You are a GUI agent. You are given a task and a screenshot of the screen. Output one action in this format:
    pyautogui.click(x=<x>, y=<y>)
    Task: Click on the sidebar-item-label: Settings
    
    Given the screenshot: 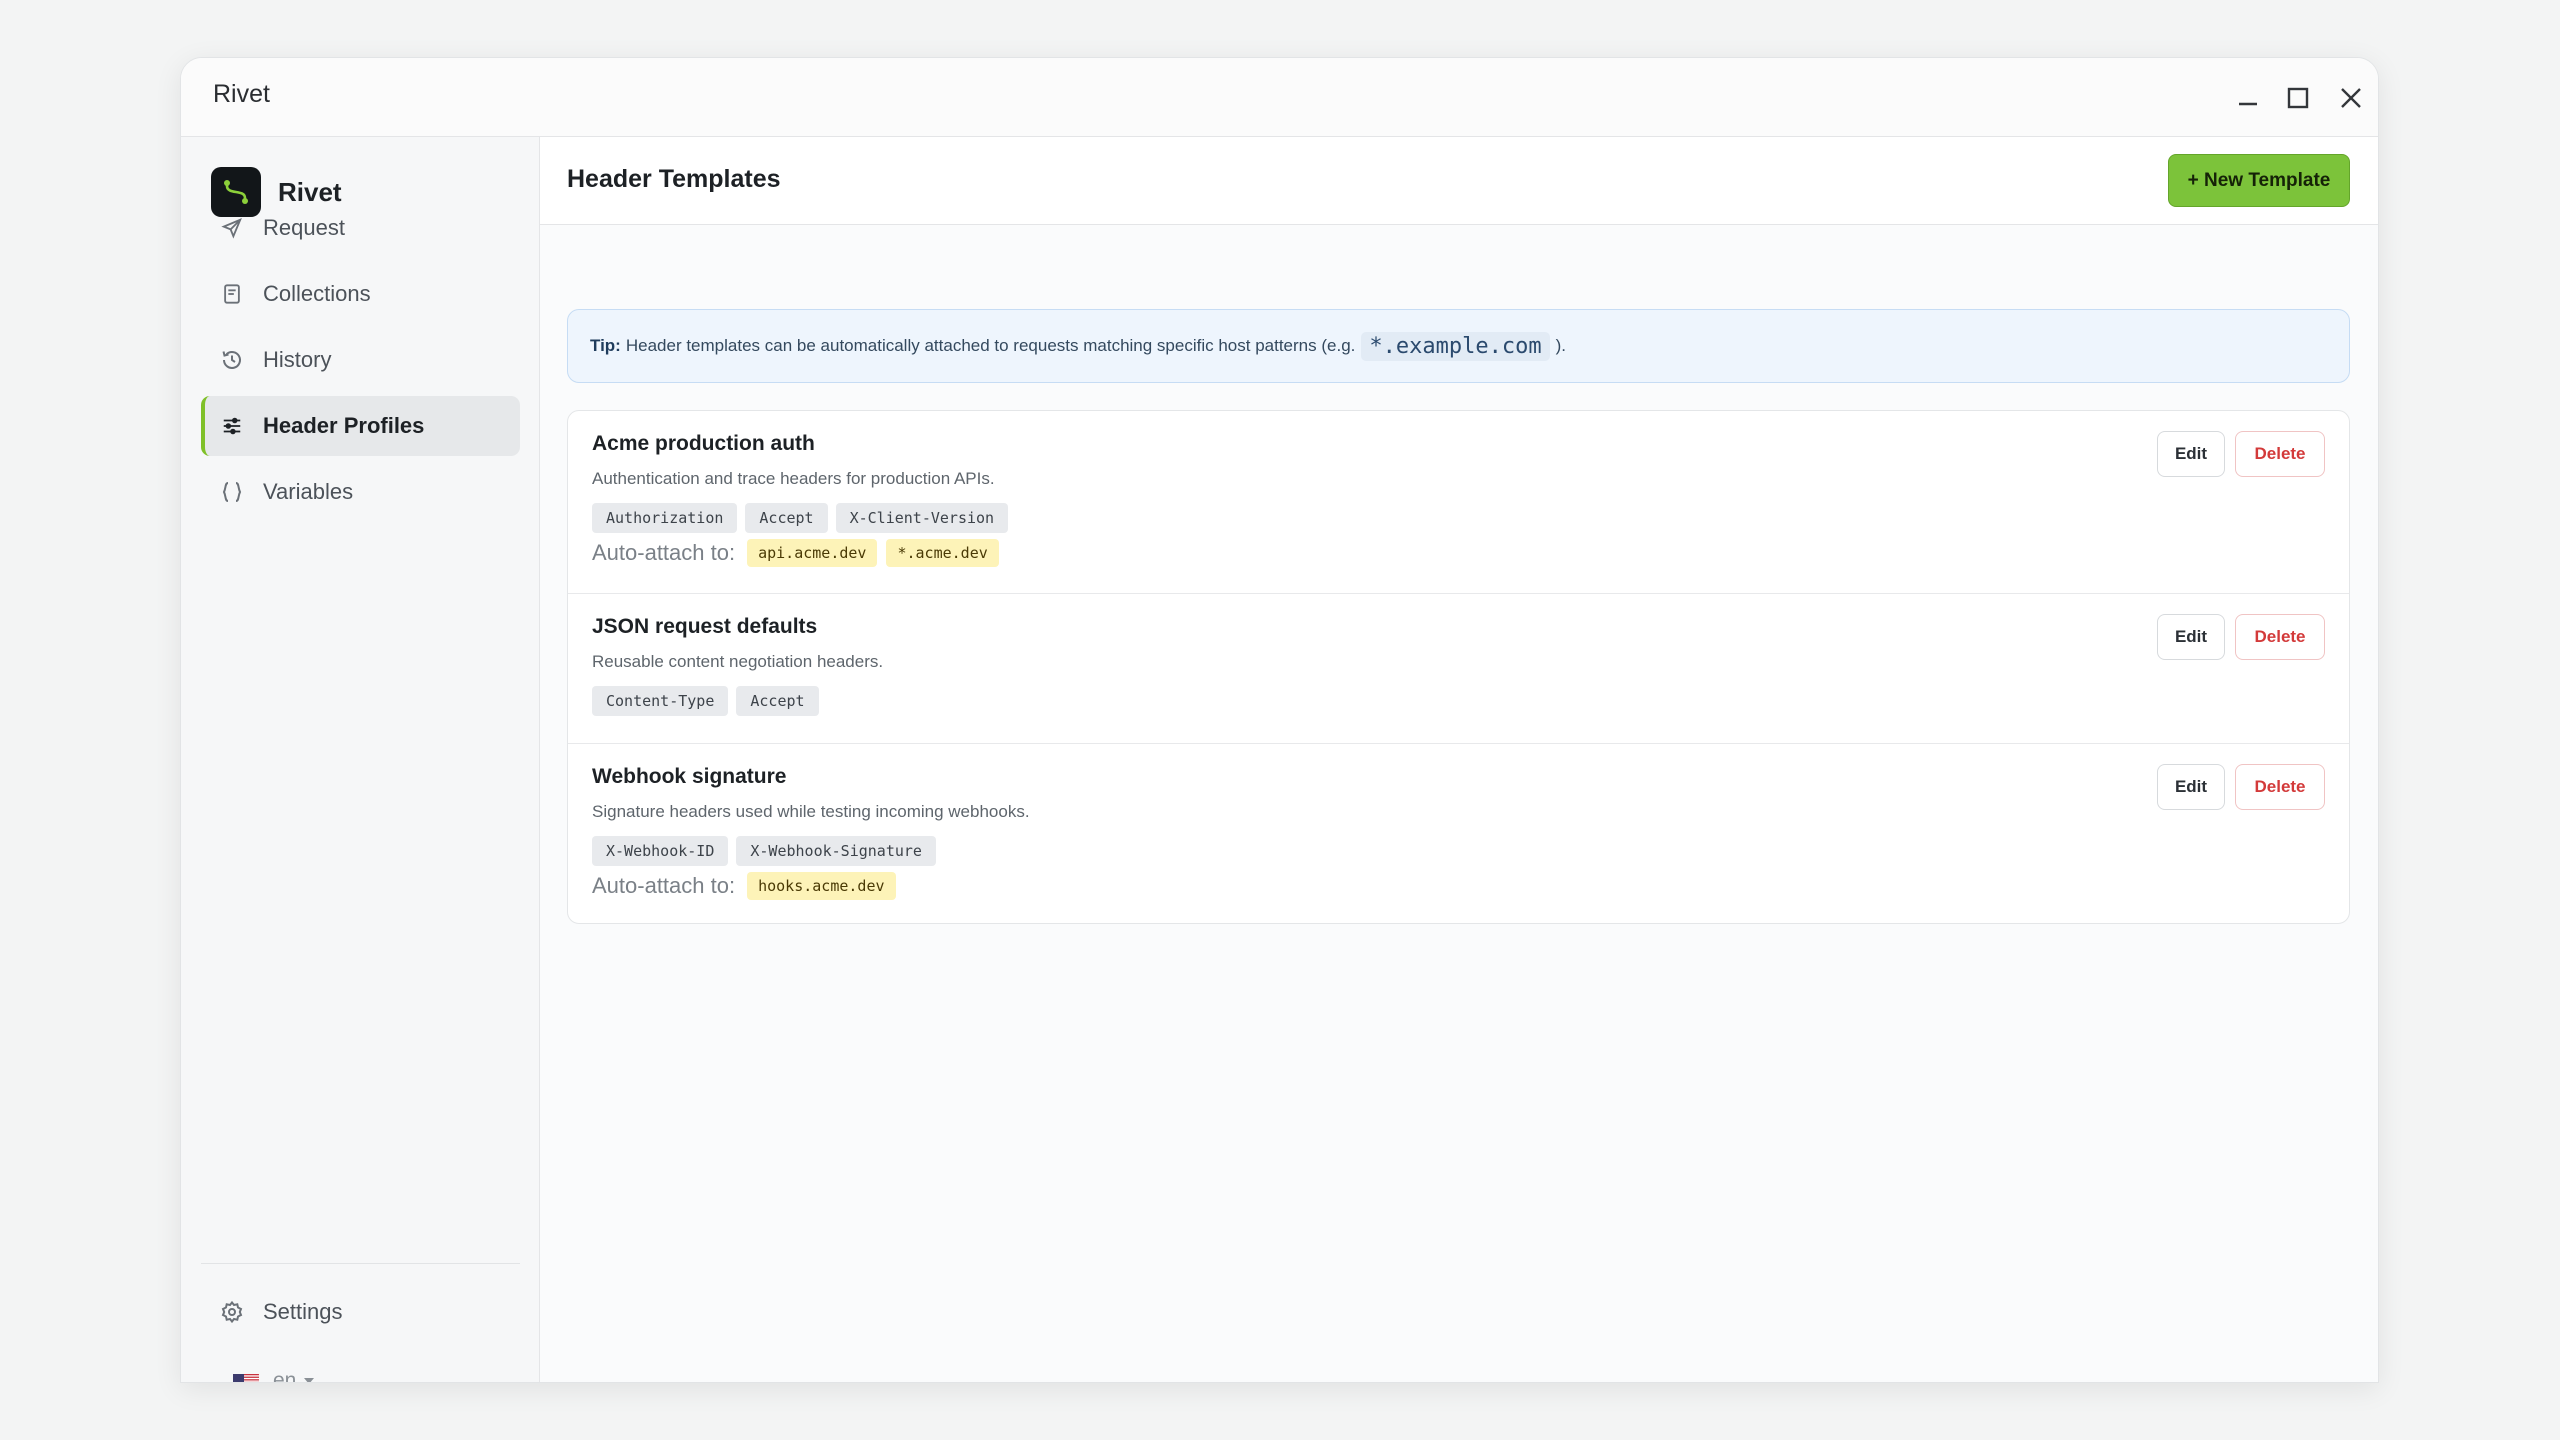 What is the action you would take?
    pyautogui.click(x=303, y=1311)
    